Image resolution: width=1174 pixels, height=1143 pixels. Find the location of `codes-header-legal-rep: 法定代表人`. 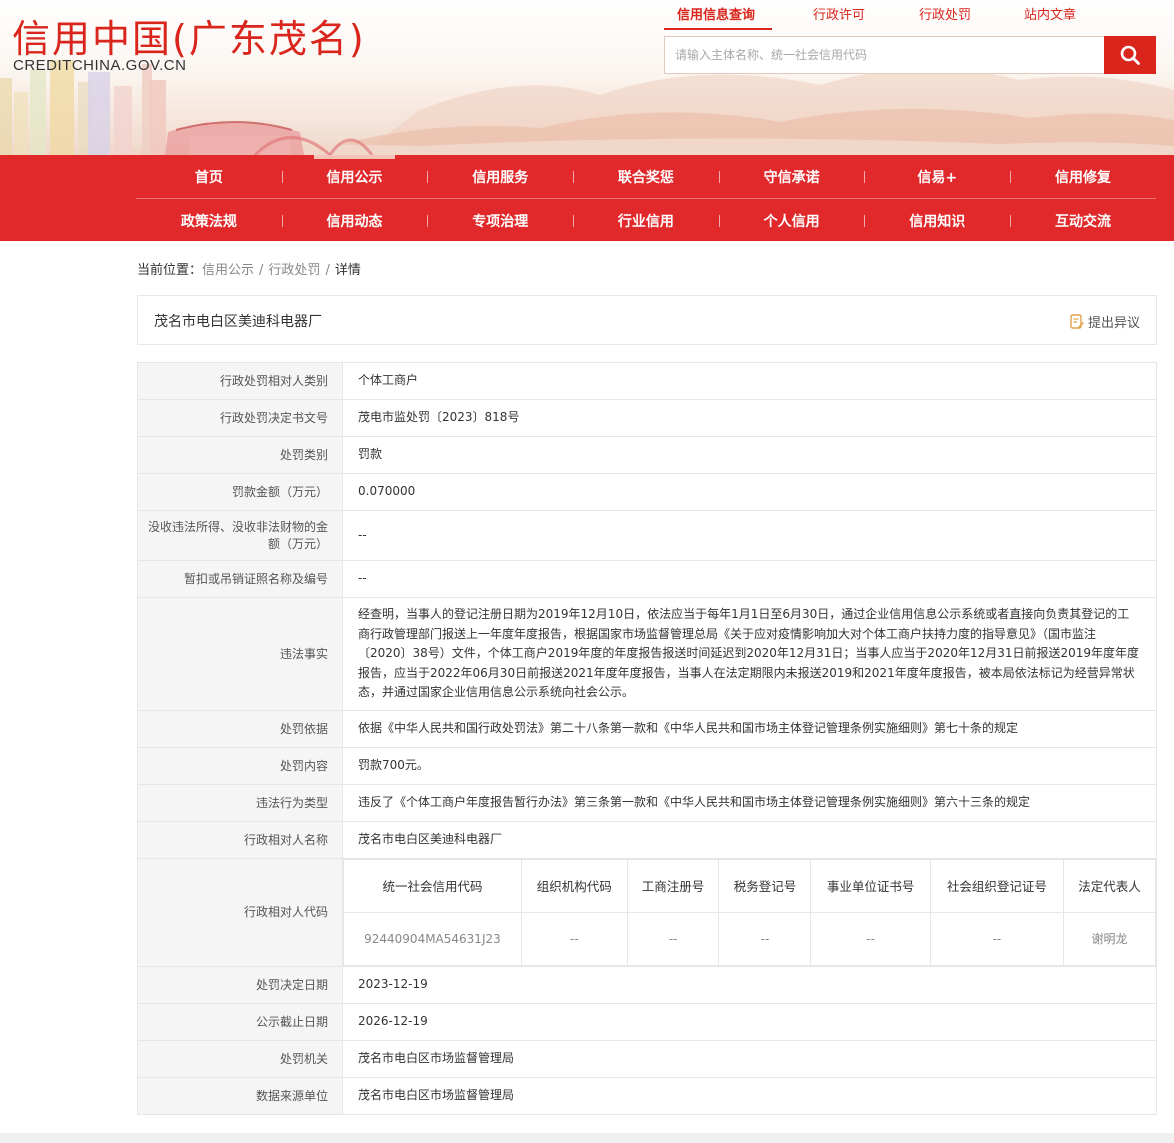

codes-header-legal-rep: 法定代表人 is located at coordinates (1109, 886).